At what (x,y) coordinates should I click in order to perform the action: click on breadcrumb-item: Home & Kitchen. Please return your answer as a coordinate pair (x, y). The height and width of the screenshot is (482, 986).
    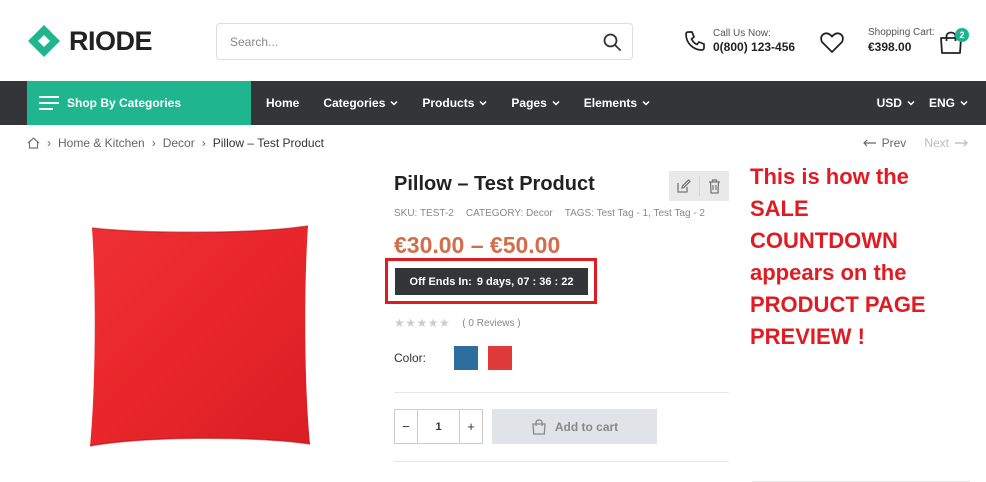
    Looking at the image, I should click on (101, 143).